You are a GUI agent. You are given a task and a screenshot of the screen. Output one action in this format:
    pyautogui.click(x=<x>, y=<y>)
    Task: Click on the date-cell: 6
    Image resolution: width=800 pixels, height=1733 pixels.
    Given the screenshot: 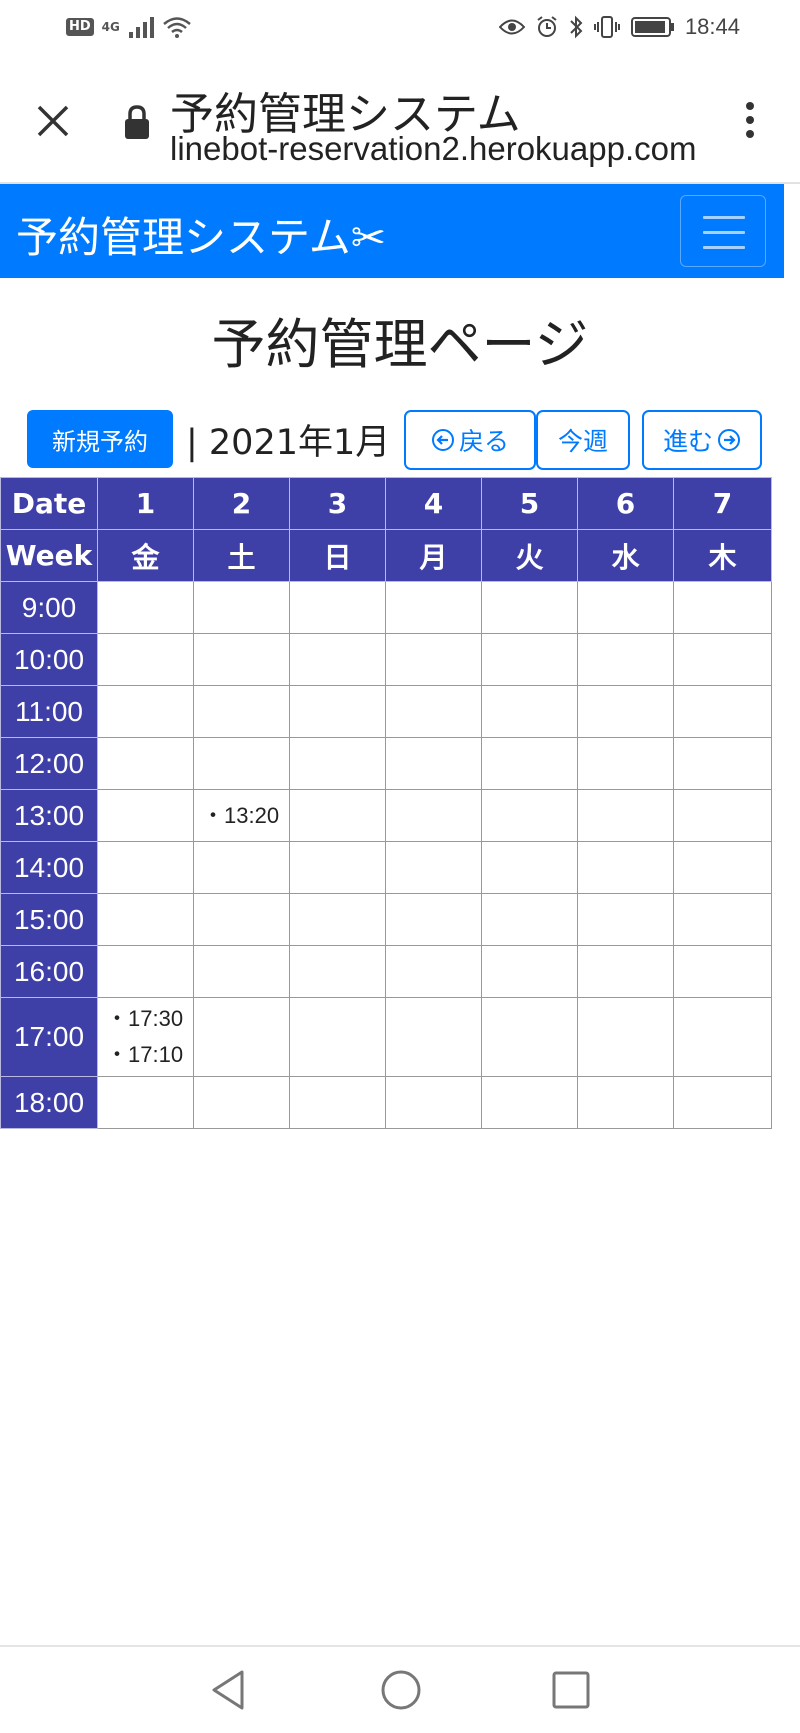 What is the action you would take?
    pyautogui.click(x=625, y=503)
    